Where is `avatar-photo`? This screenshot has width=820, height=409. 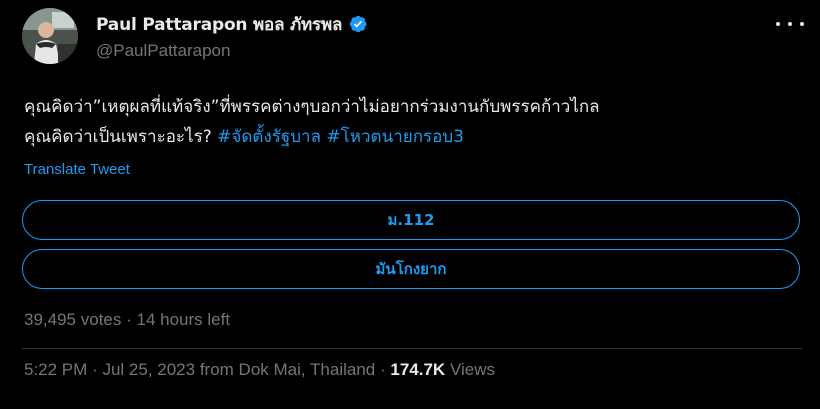 avatar-photo is located at coordinates (50, 36).